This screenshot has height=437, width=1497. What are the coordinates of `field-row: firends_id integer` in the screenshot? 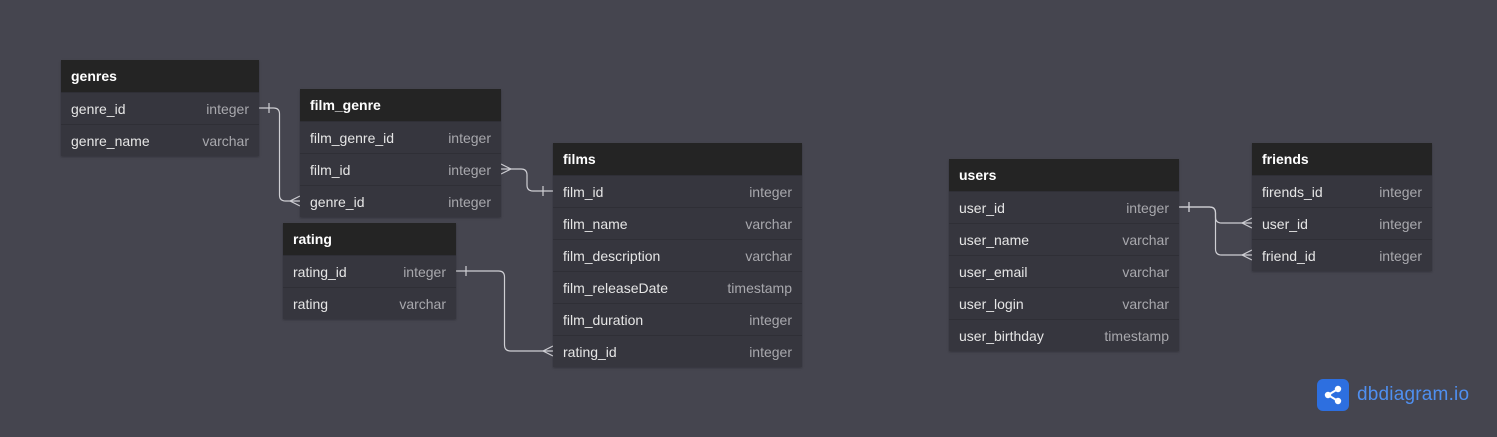 It's located at (1342, 191).